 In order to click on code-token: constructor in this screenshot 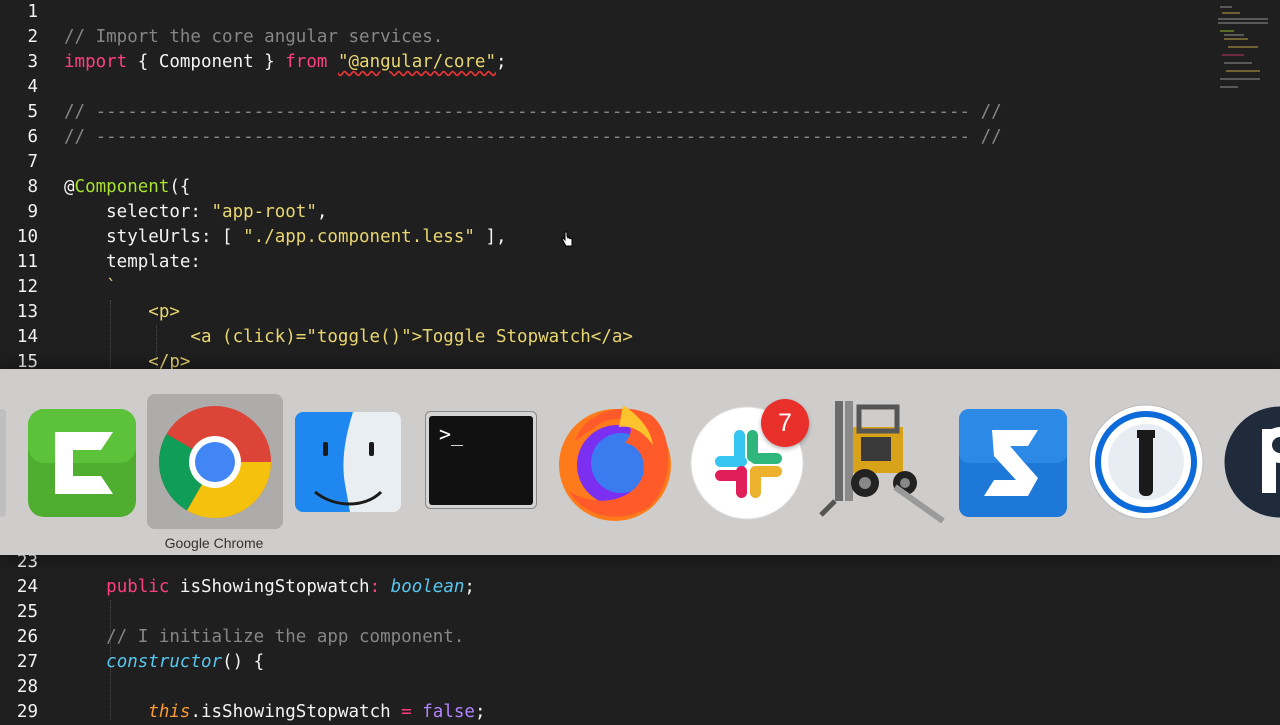, I will do `click(164, 662)`.